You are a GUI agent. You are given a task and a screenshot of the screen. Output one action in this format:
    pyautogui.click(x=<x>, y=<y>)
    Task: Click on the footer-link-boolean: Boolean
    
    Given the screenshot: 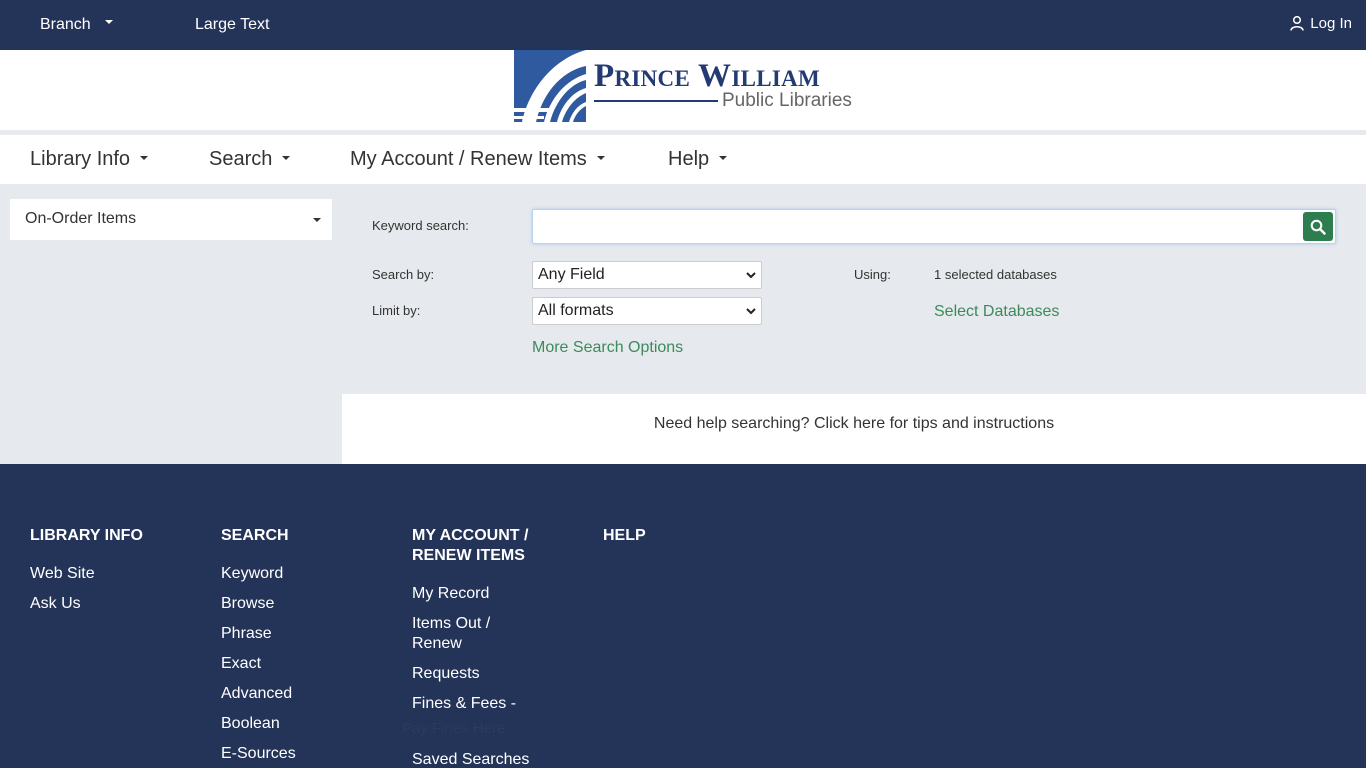 What is the action you would take?
    pyautogui.click(x=301, y=724)
    